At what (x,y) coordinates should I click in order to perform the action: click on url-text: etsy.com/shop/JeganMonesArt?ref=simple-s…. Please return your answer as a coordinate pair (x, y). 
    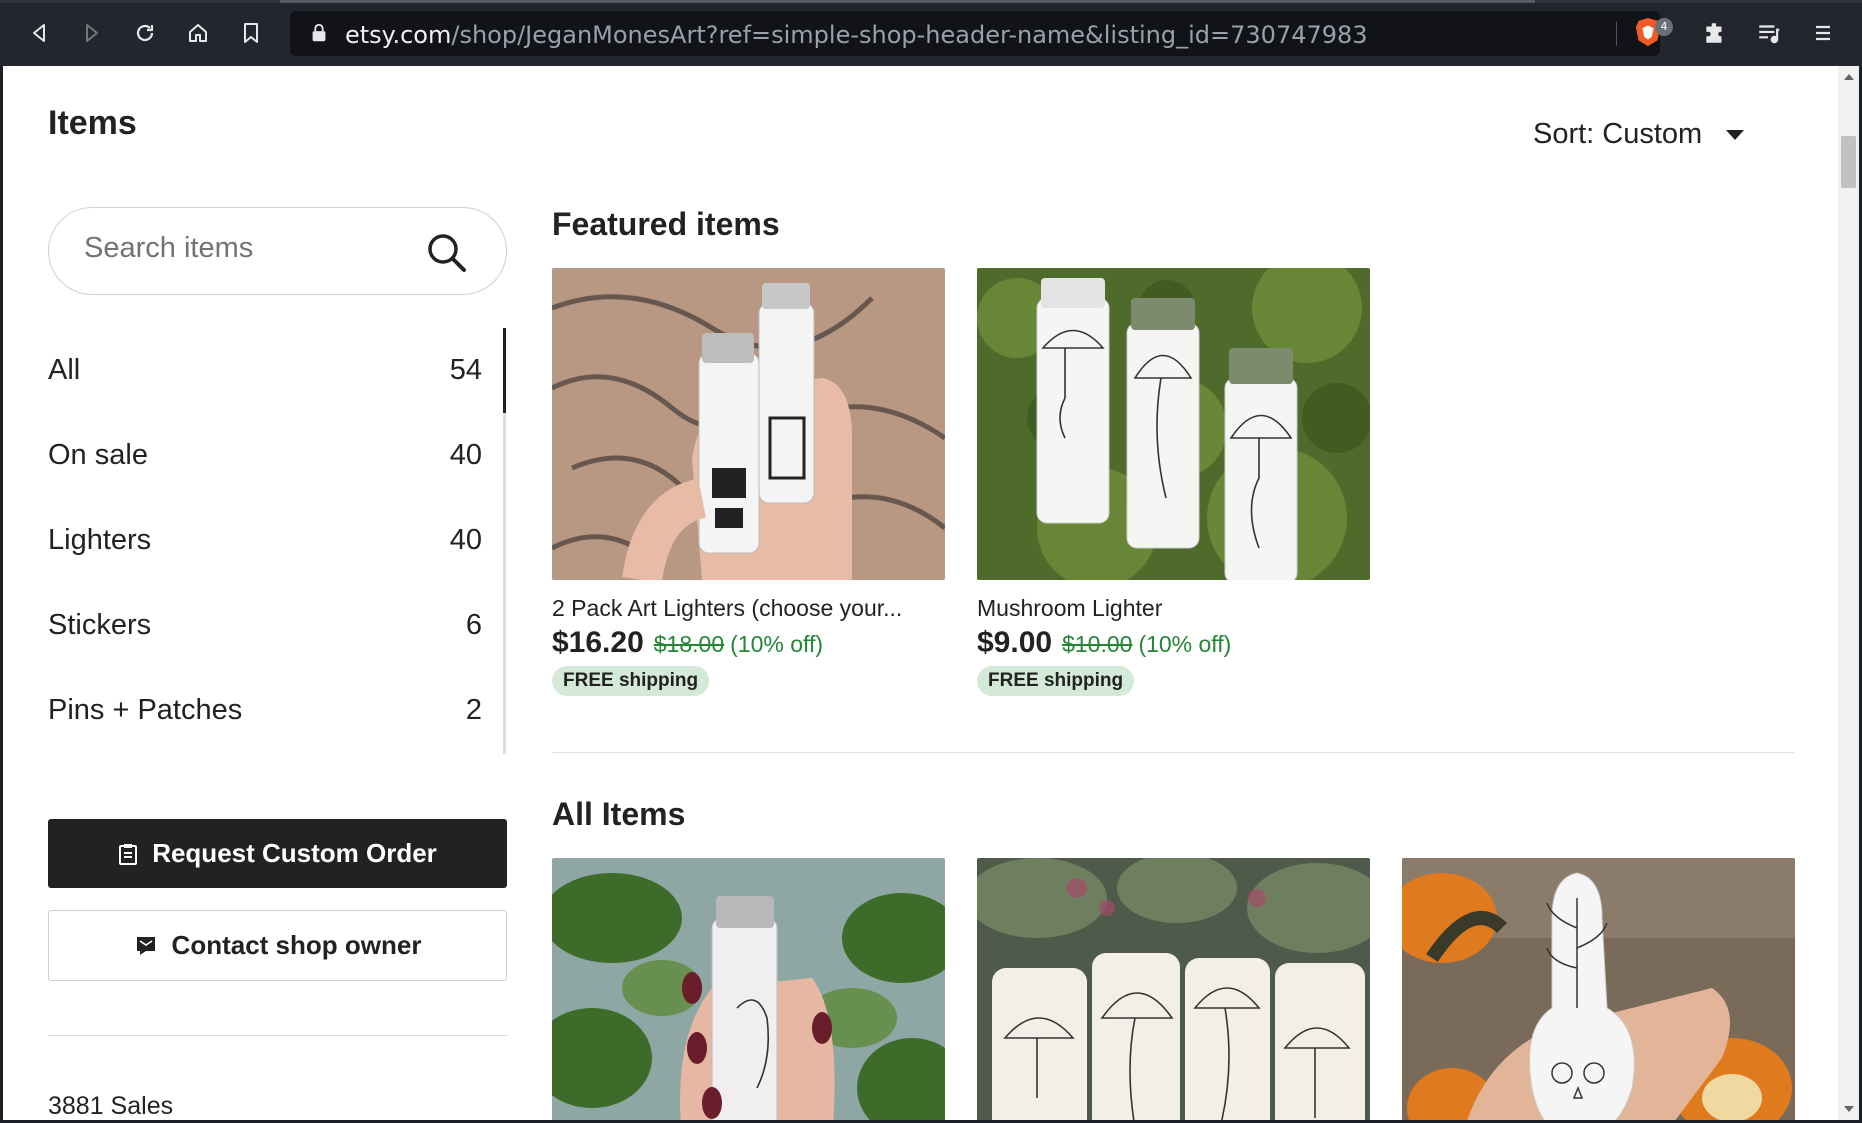
    Looking at the image, I should click on (856, 35).